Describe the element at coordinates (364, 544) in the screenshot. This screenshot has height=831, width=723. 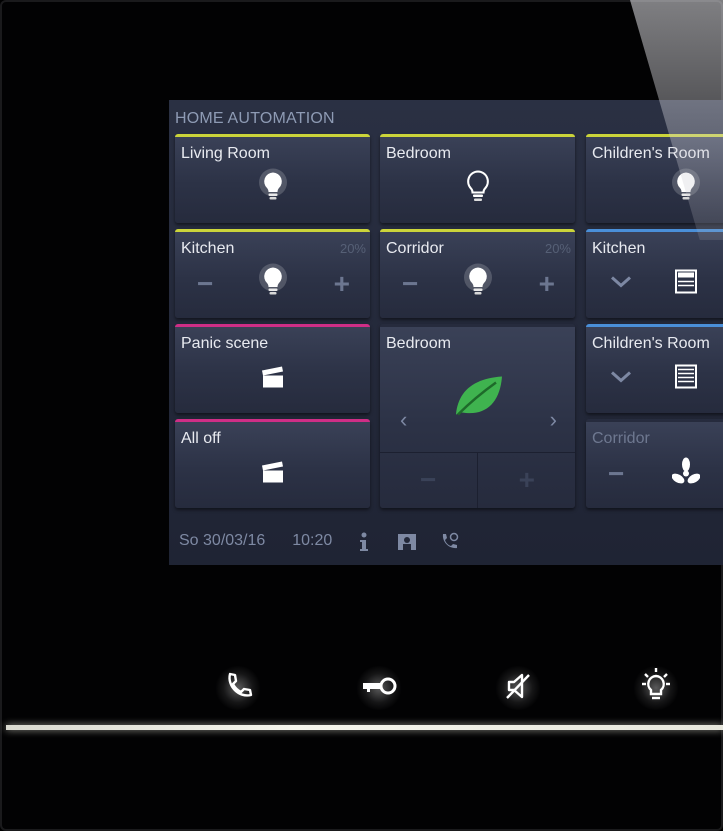
I see `info-icon` at that location.